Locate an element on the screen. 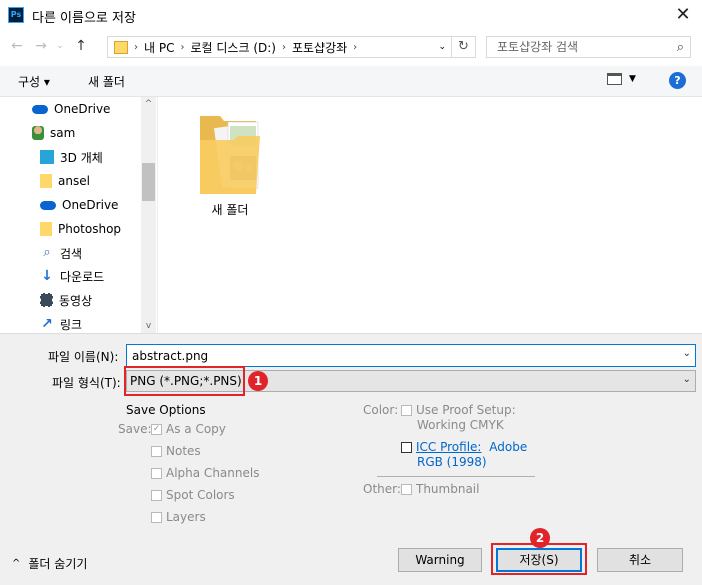  option-as-a-copy: ✓ As a Copy is located at coordinates (188, 429).